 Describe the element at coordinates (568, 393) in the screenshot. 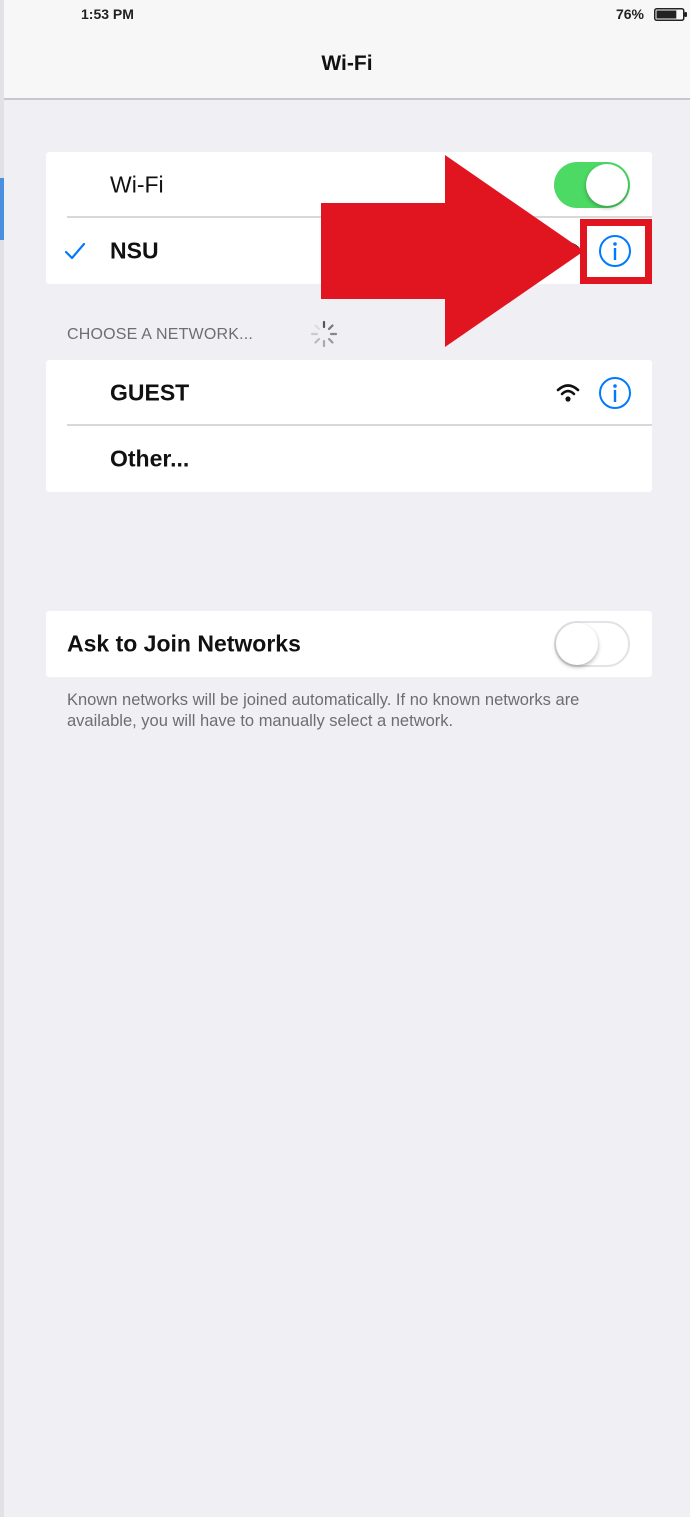

I see `wifi-signal-icon` at that location.